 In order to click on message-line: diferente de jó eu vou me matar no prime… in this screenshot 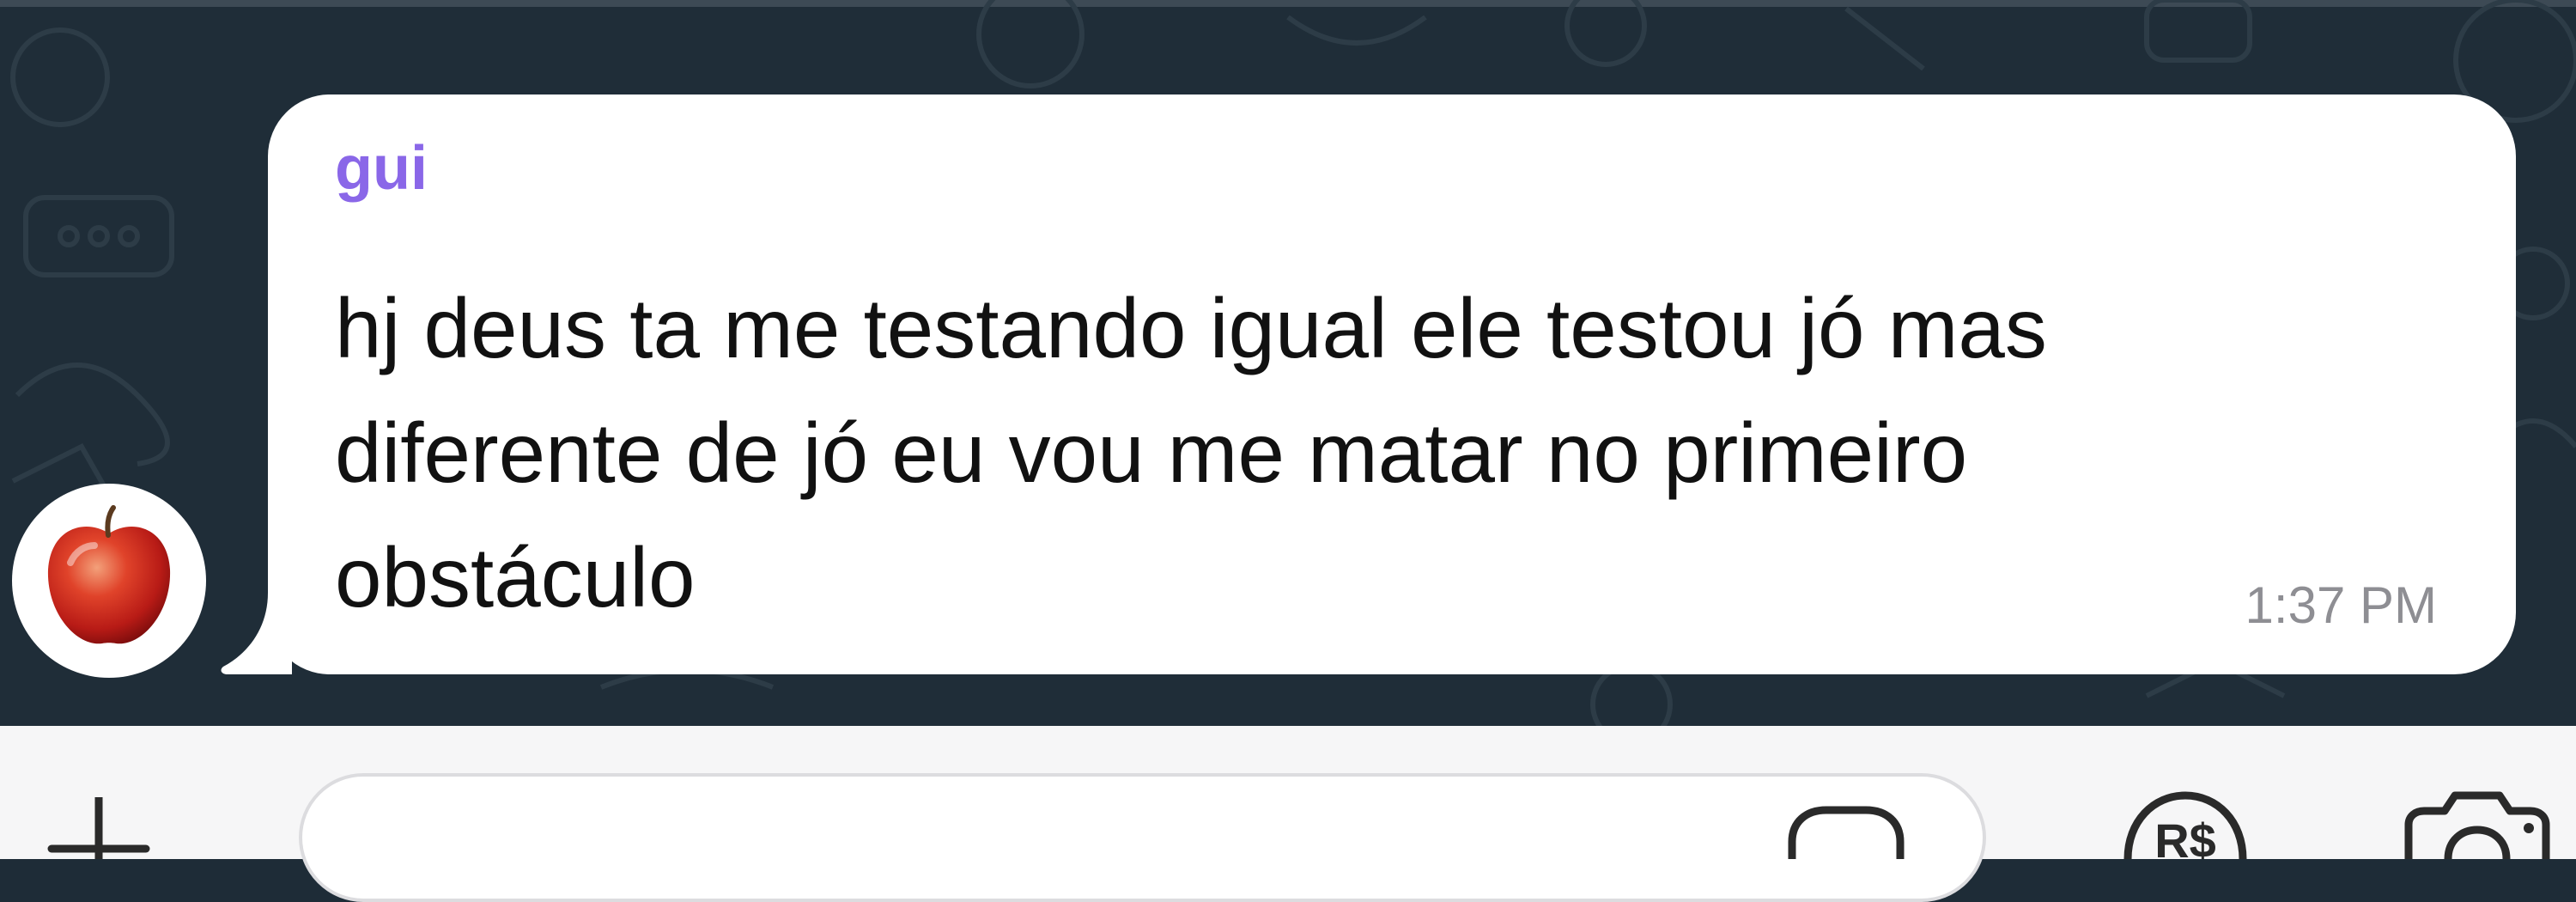, I will do `click(1151, 452)`.